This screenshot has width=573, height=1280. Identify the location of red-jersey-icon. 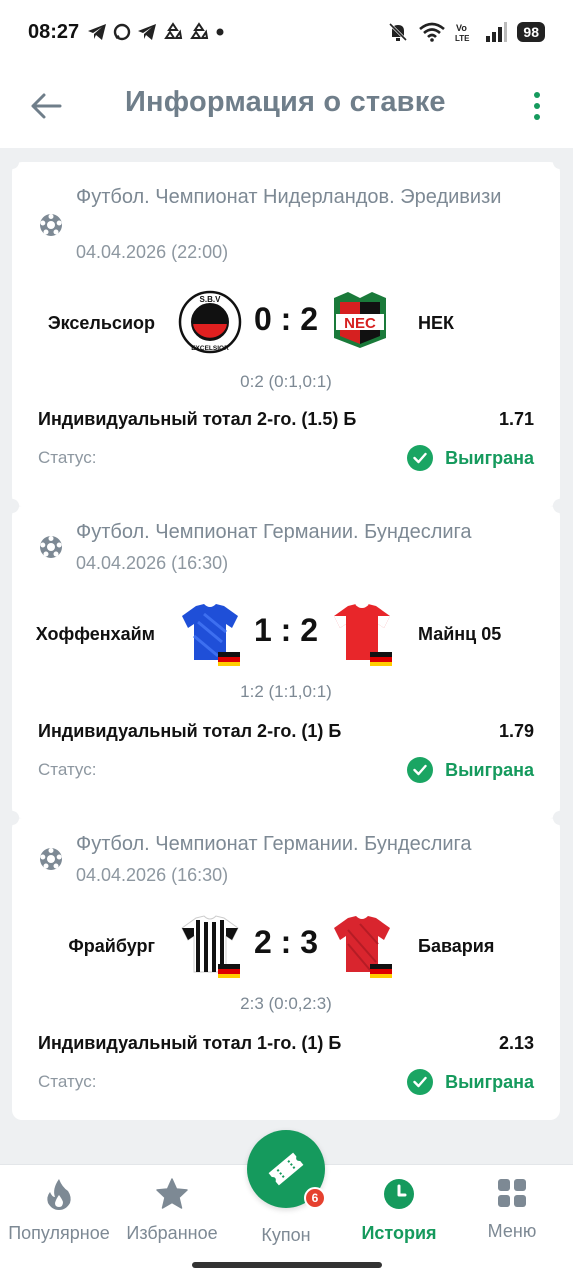
(363, 947).